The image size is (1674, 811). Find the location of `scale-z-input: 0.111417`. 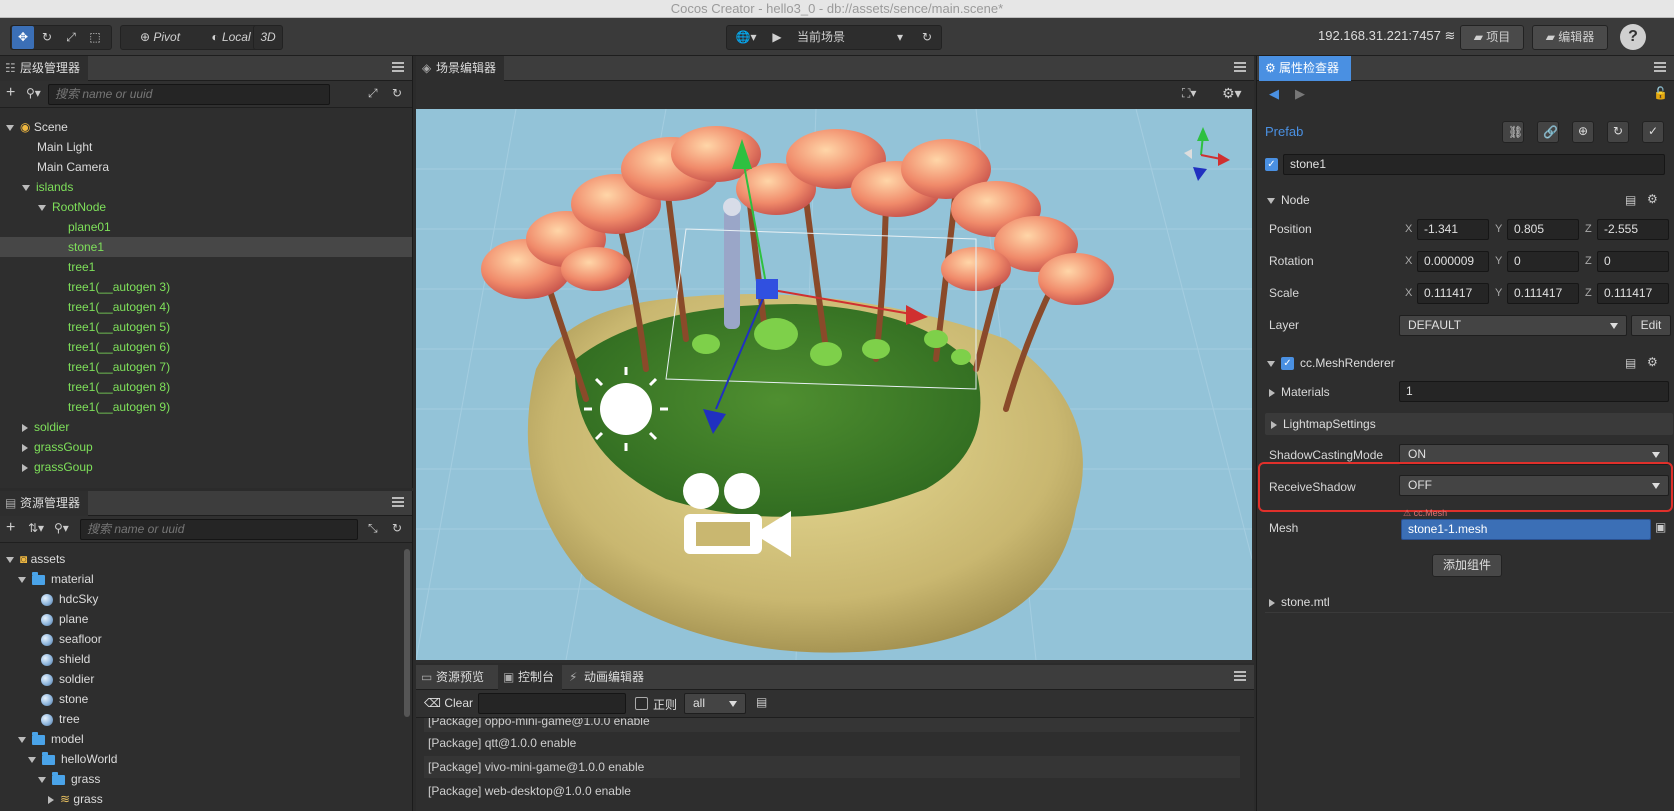

scale-z-input: 0.111417 is located at coordinates (1633, 293).